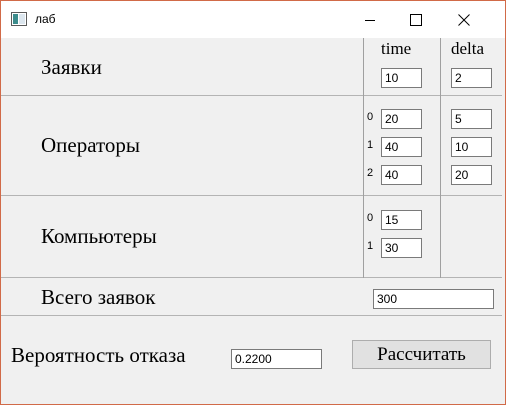  I want to click on divider-computers, so click(251, 277).